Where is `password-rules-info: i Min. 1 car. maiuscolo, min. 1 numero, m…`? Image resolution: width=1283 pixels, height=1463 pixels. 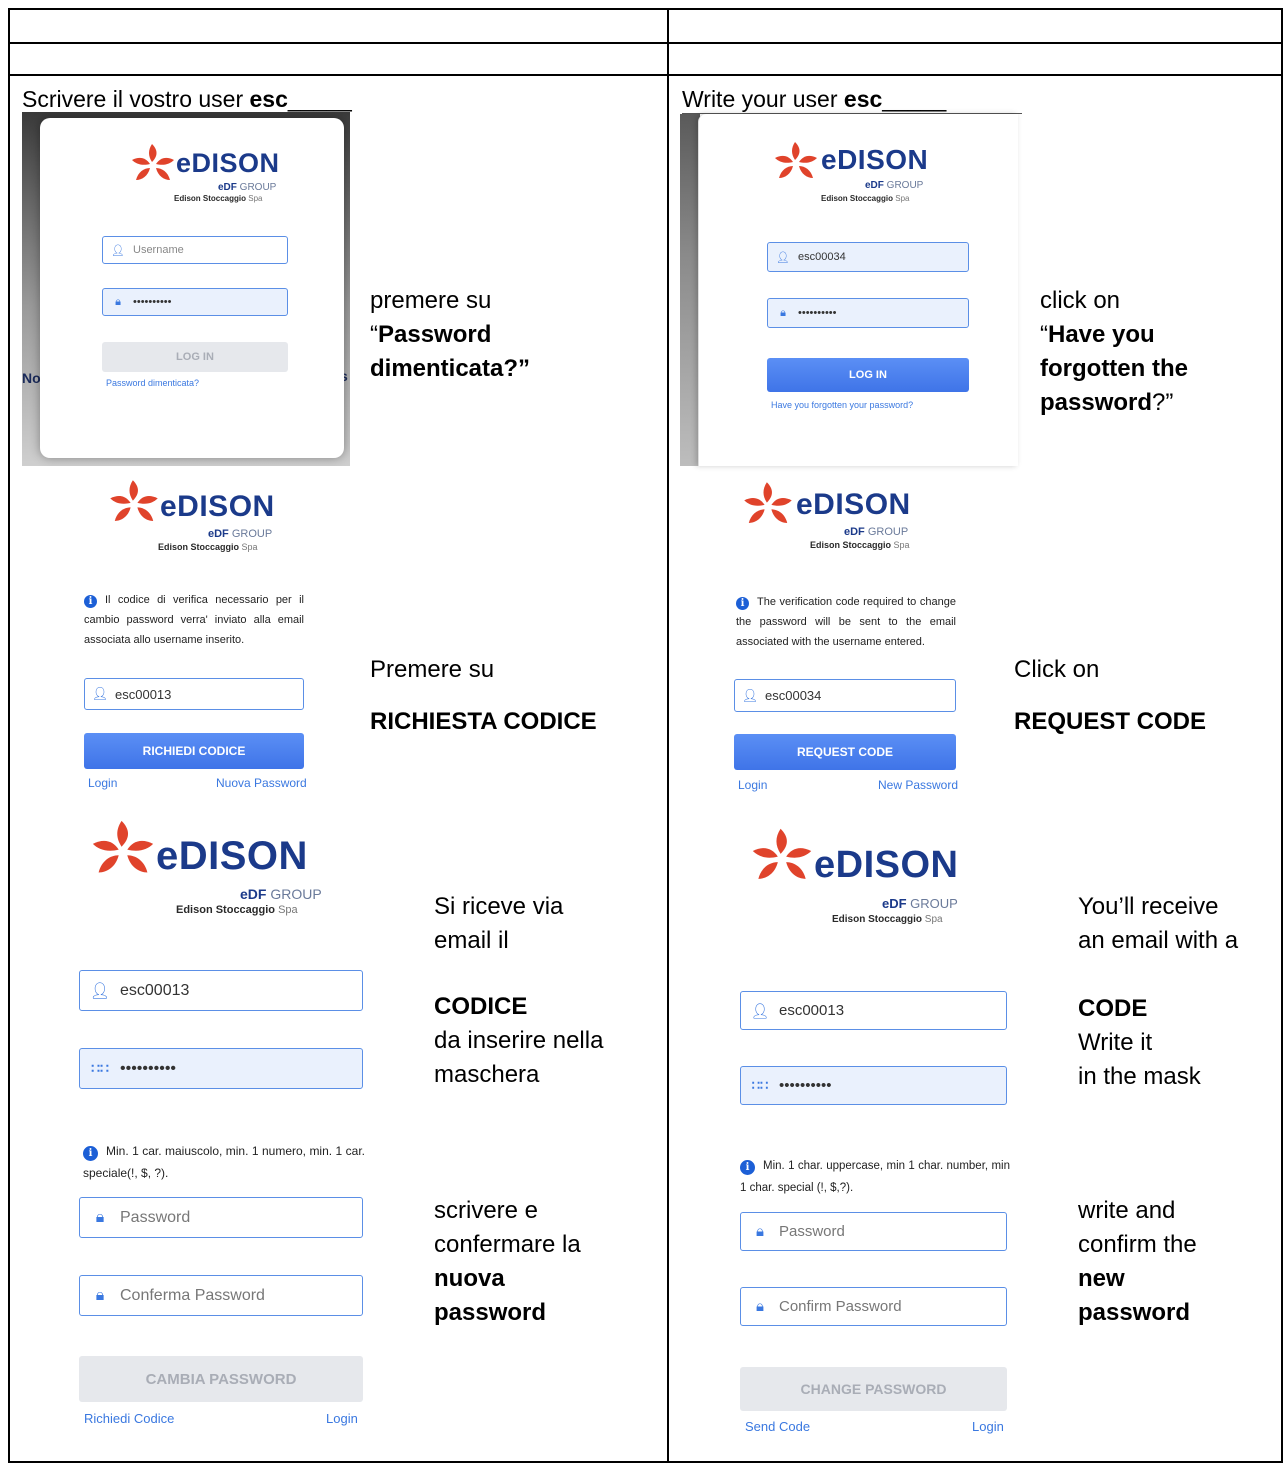 password-rules-info: i Min. 1 car. maiuscolo, min. 1 numero, m… is located at coordinates (224, 1162).